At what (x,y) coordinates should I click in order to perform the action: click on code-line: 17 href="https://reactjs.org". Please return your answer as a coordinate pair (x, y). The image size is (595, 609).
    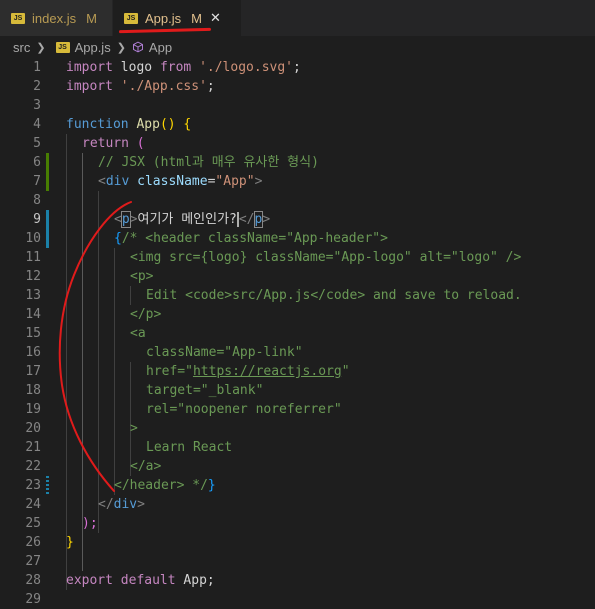
    Looking at the image, I should click on (297, 371).